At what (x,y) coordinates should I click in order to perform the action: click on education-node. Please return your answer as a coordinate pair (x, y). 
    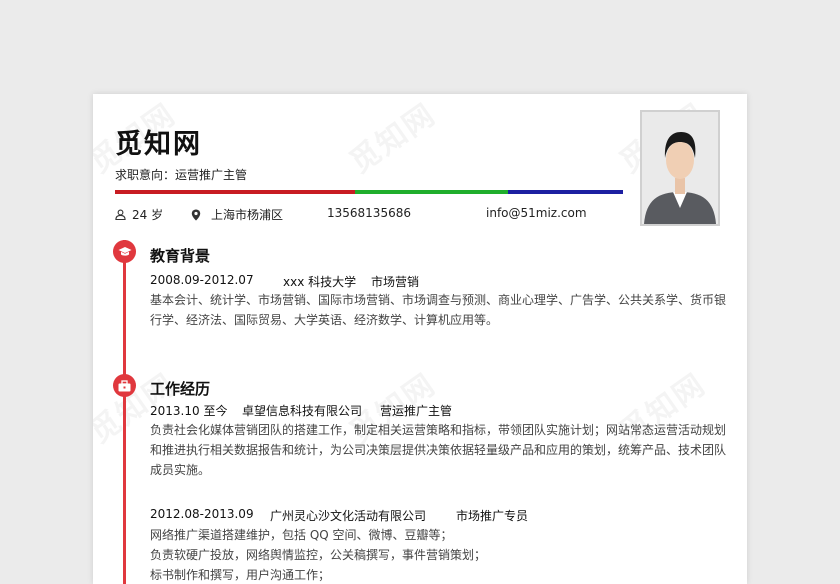
    Looking at the image, I should click on (124, 251).